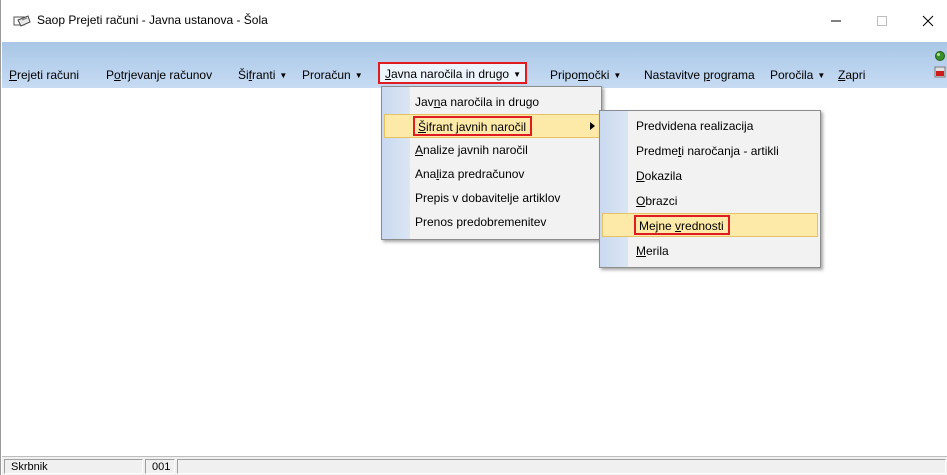 The height and width of the screenshot is (475, 947). What do you see at coordinates (159, 75) in the screenshot?
I see `menu-potrjevanje-racunov: Potrjevanje računov` at bounding box center [159, 75].